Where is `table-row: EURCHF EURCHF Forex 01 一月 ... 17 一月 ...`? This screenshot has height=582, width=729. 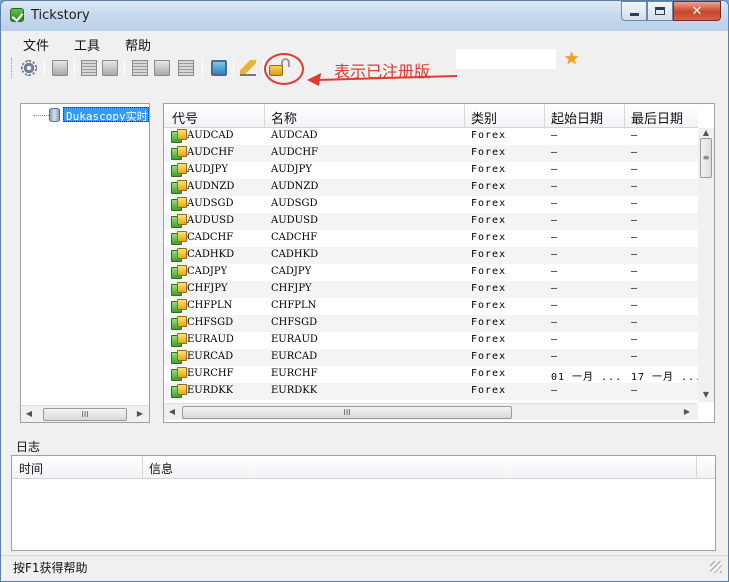
table-row: EURCHF EURCHF Forex 01 一月 ... 17 一月 ... is located at coordinates (431, 374).